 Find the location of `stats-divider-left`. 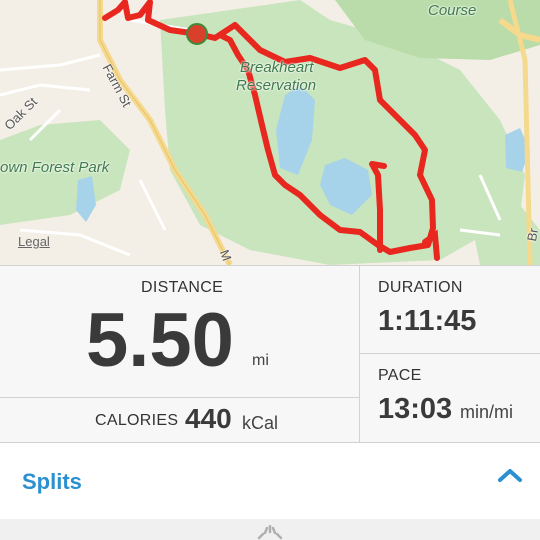

stats-divider-left is located at coordinates (179, 397).